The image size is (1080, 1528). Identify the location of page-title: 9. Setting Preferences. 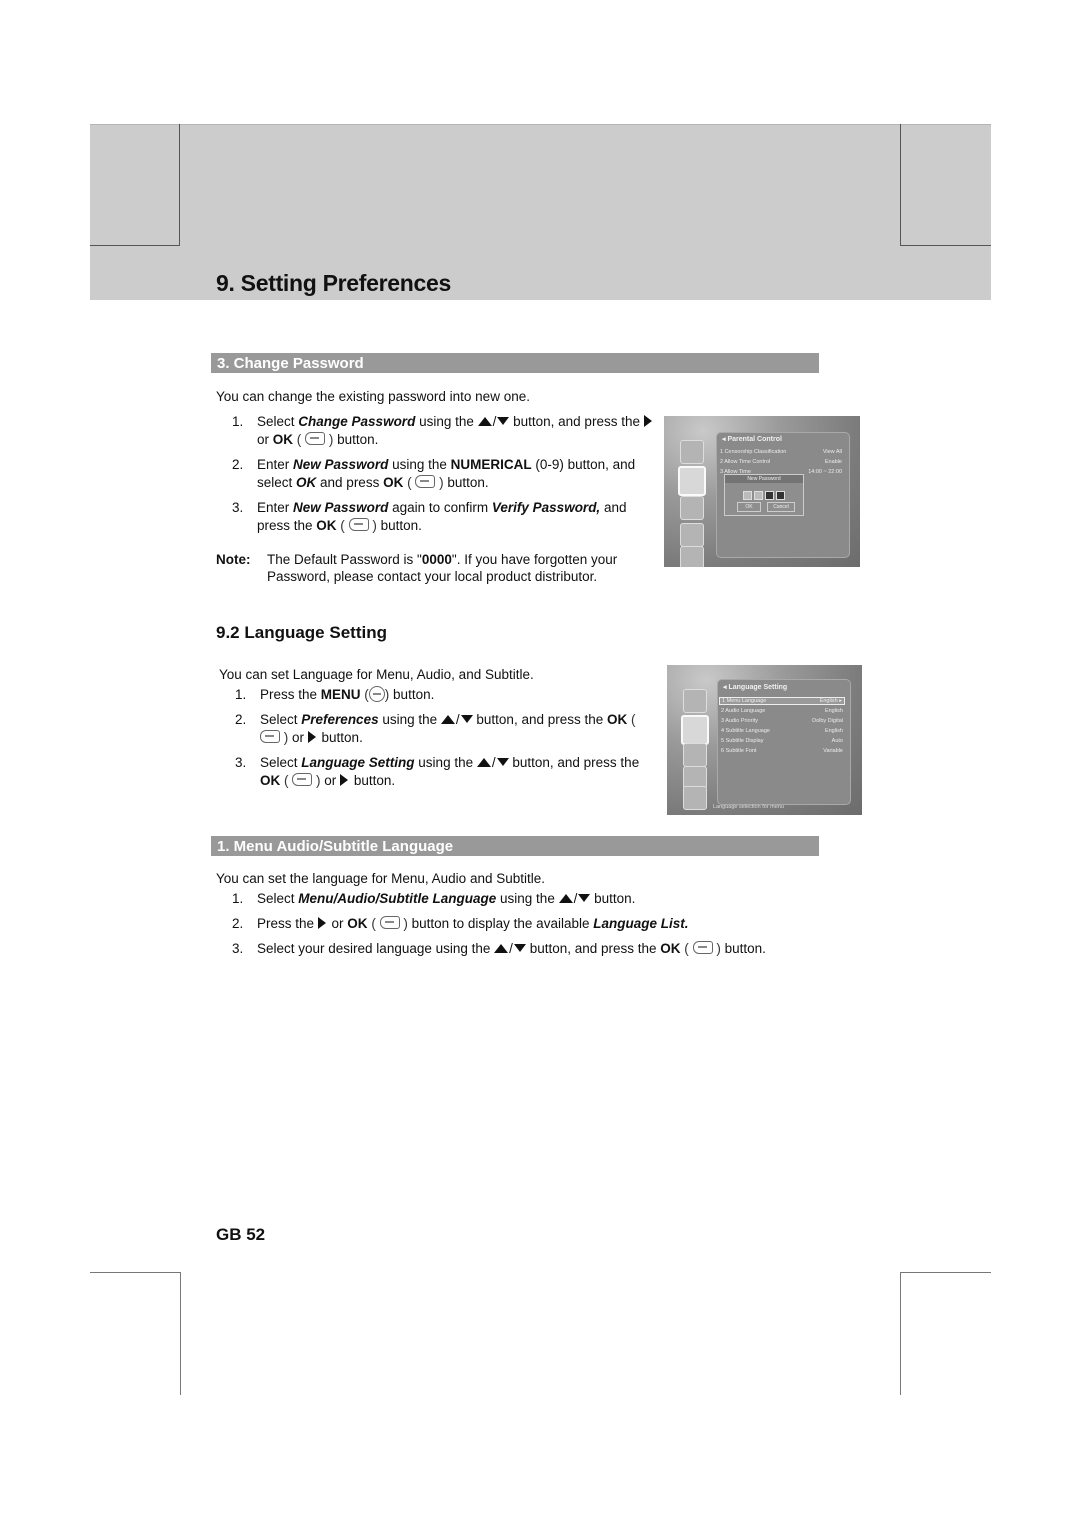
(334, 283).